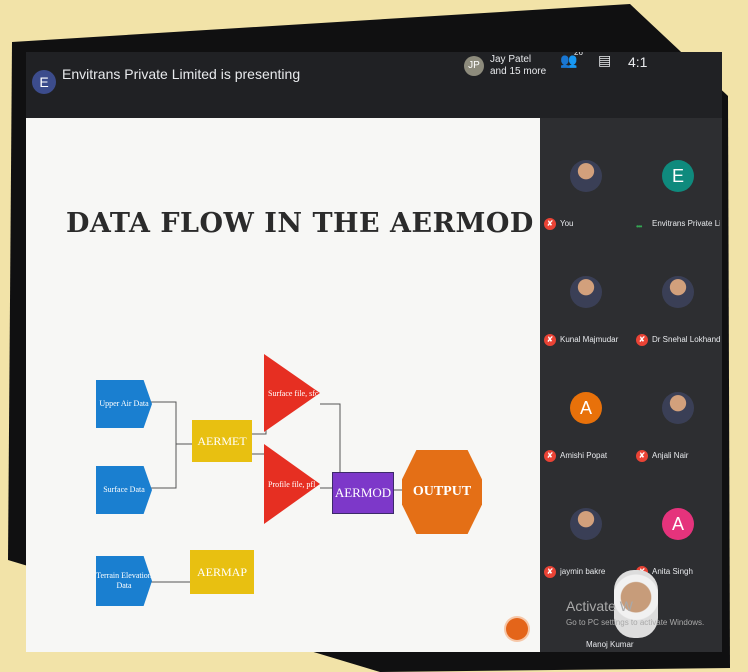 The width and height of the screenshot is (748, 672). I want to click on participant-tile: ✘ jaymin bakre, so click(585, 530).